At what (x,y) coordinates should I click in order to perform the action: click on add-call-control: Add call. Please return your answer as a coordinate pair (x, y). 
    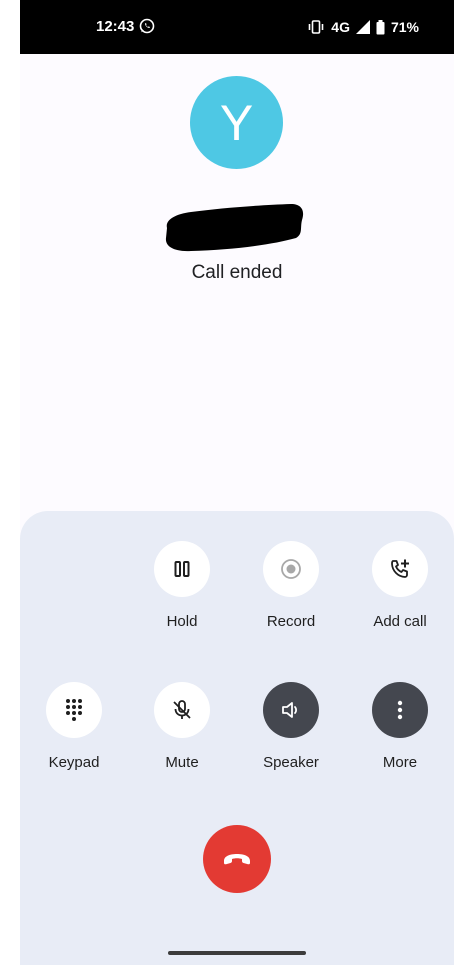
    Looking at the image, I should click on (400, 585).